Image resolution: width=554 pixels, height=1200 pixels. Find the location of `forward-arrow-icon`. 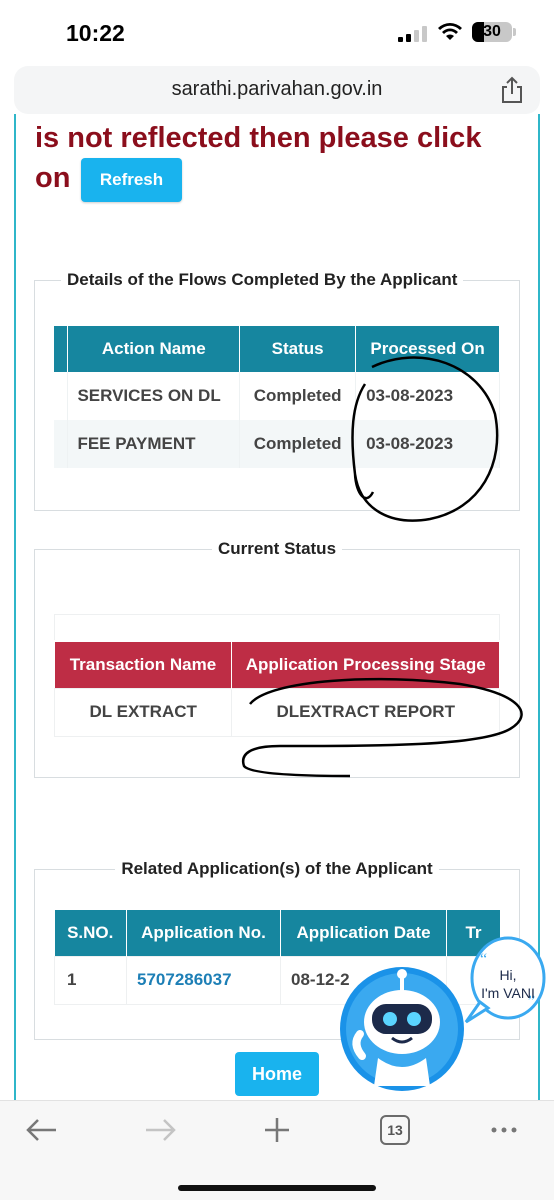

forward-arrow-icon is located at coordinates (160, 1130).